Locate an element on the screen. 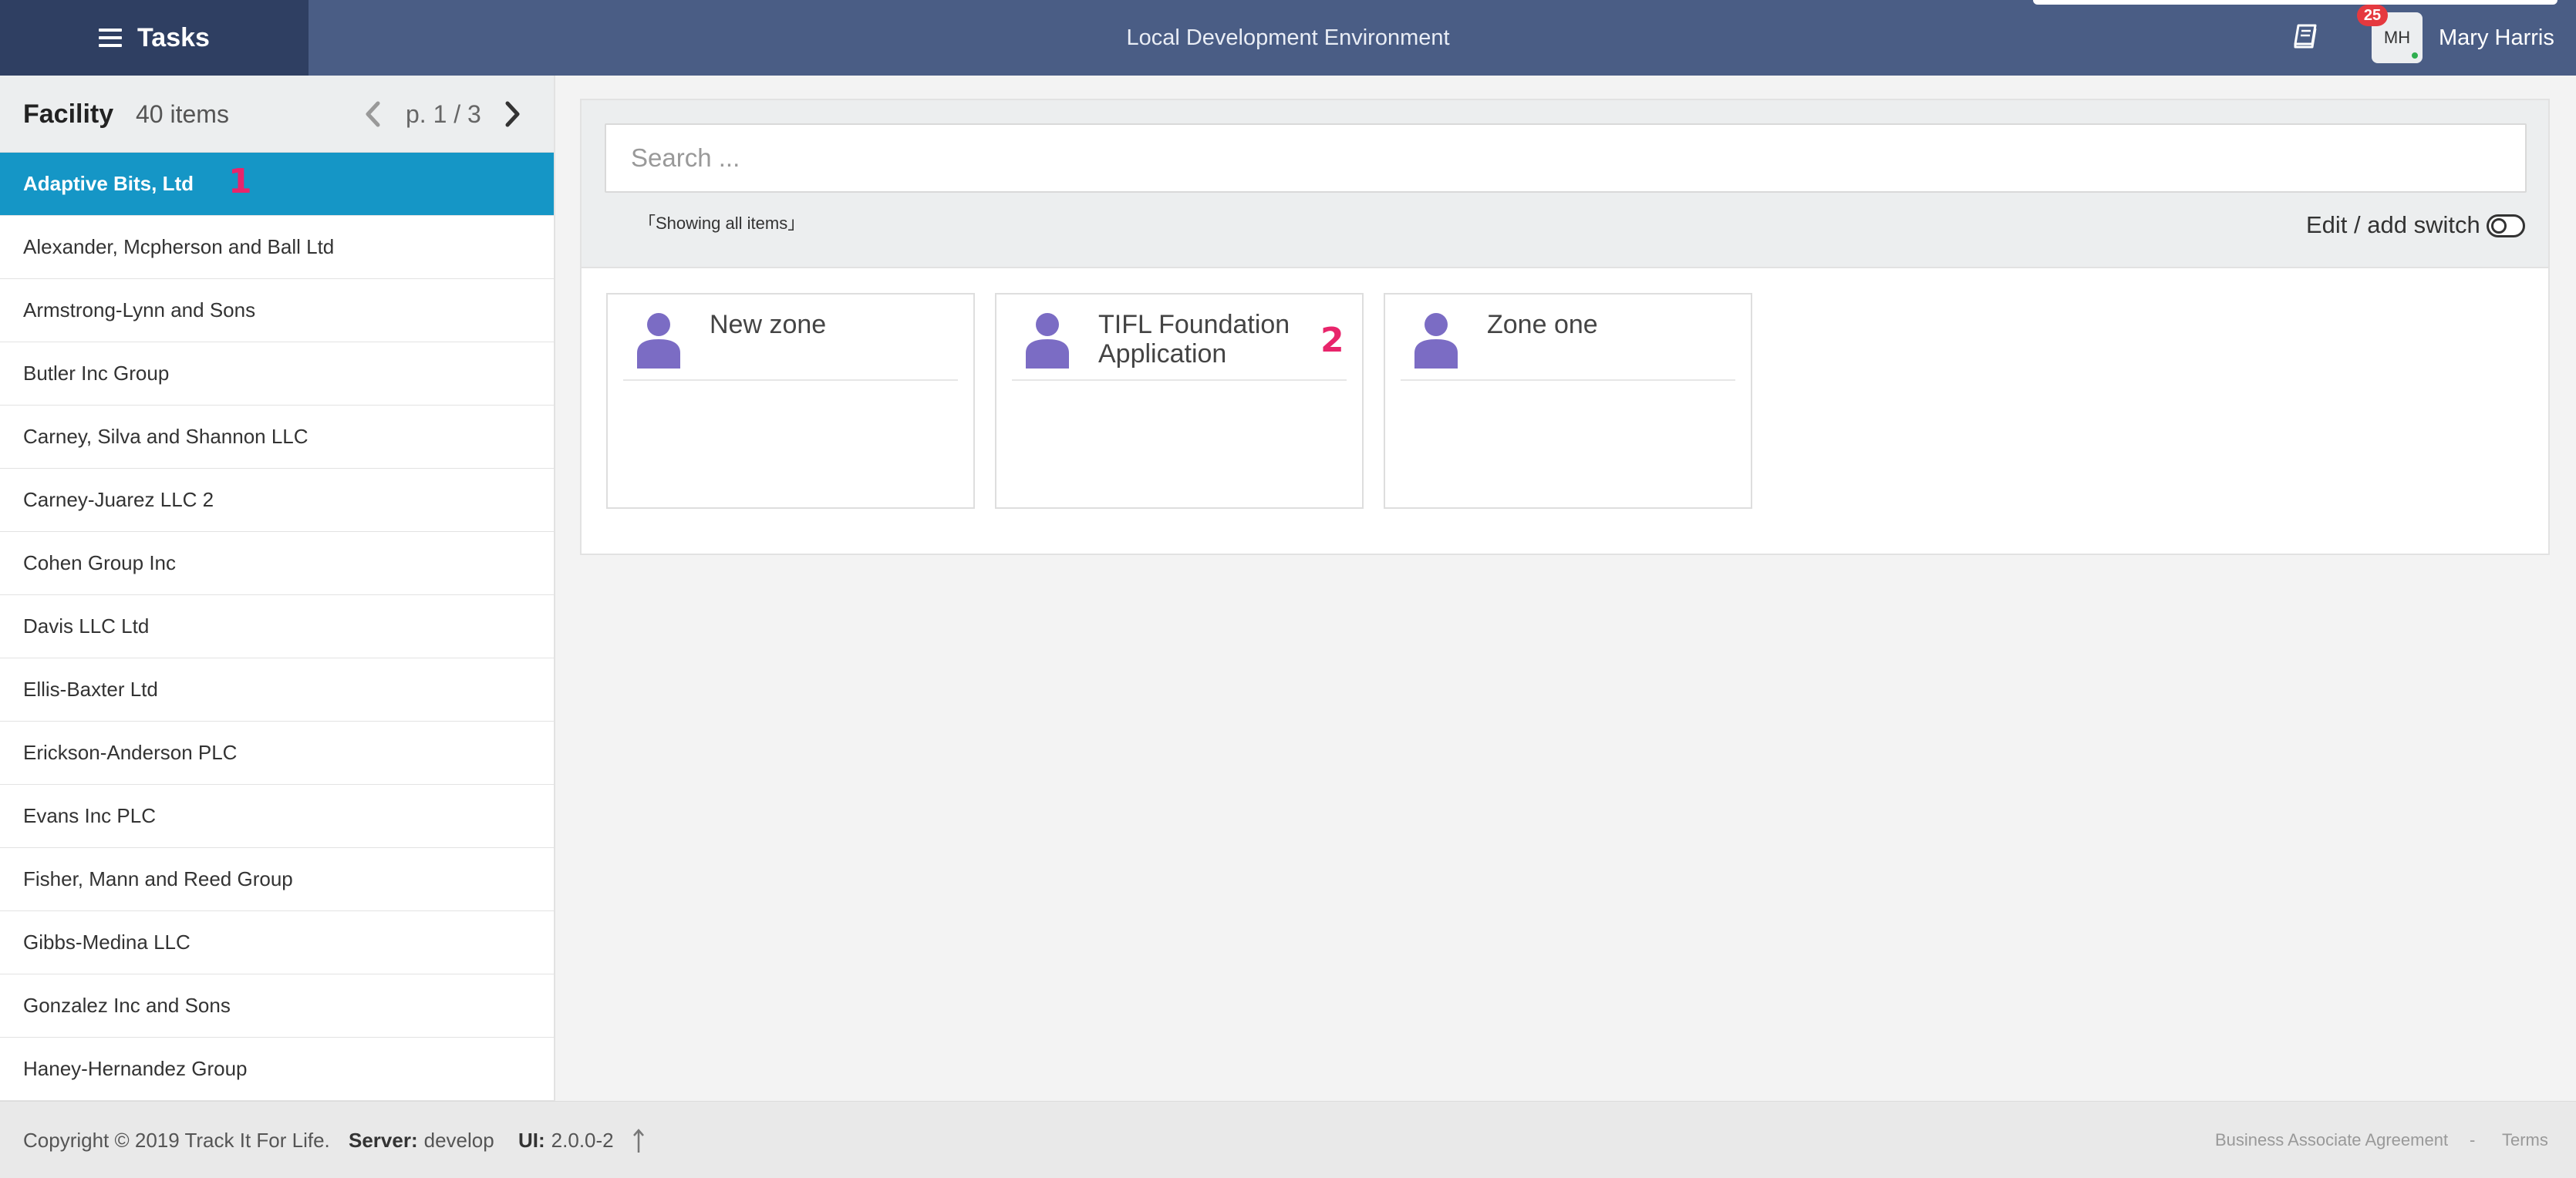 Image resolution: width=2576 pixels, height=1178 pixels. facility-item: Adaptive Bits, Ltd 1 is located at coordinates (277, 184).